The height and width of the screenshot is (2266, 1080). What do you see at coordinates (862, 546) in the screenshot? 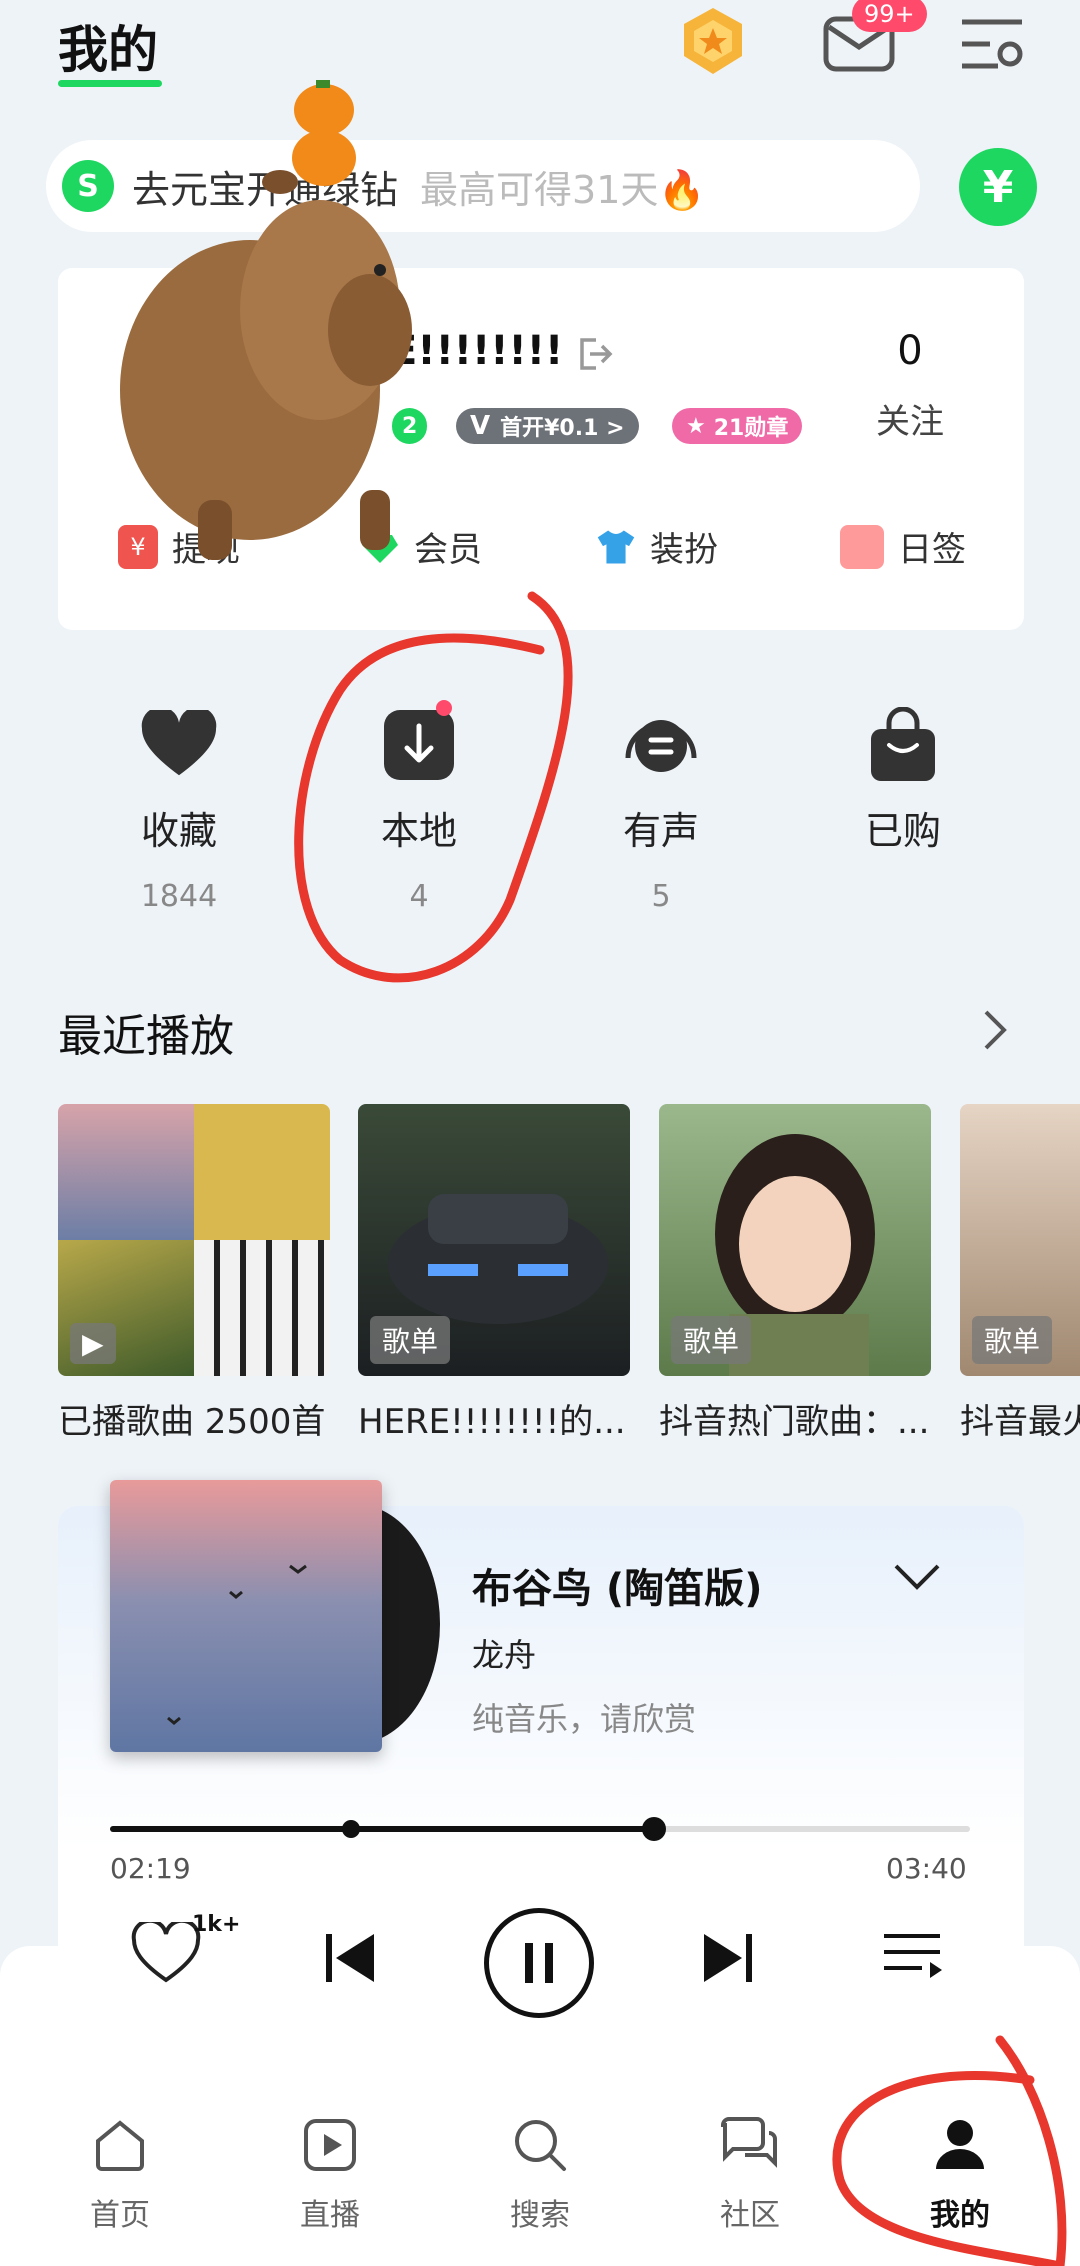
I see `daily-sign-icon` at bounding box center [862, 546].